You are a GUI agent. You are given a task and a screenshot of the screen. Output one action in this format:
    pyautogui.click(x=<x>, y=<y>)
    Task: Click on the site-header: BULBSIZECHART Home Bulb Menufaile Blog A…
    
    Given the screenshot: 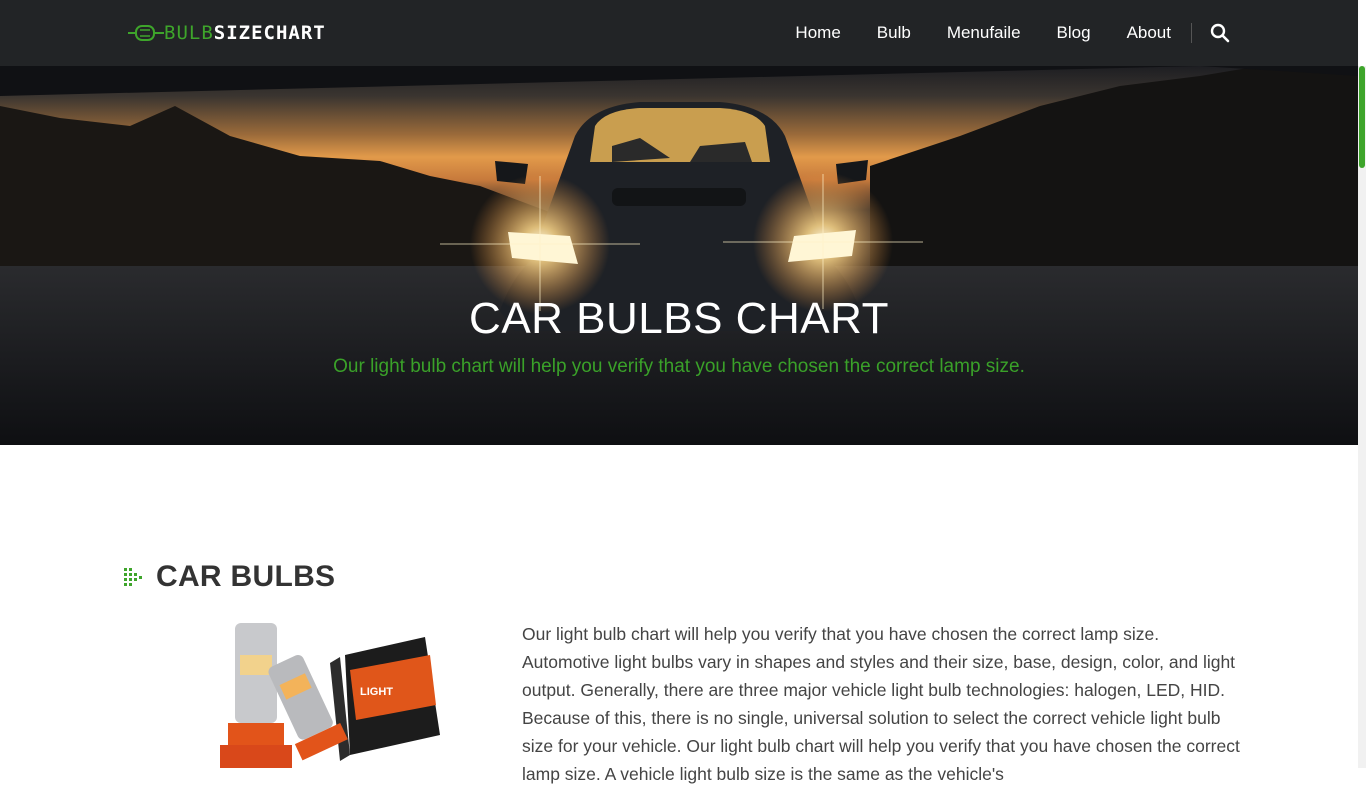 What is the action you would take?
    pyautogui.click(x=679, y=33)
    